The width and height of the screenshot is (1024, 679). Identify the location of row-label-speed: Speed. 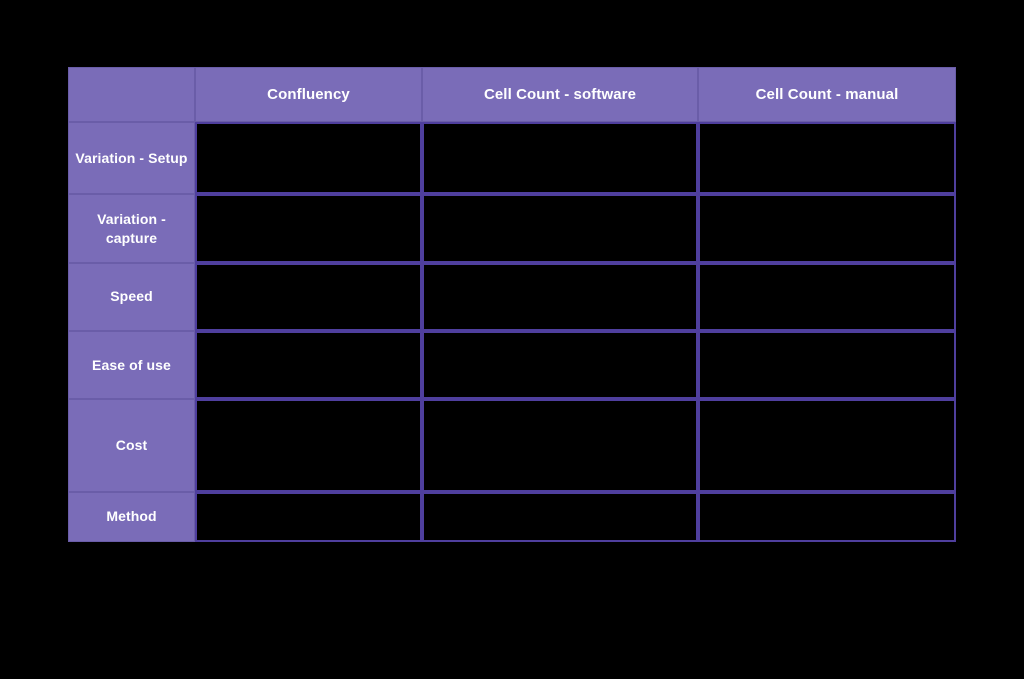
(131, 296).